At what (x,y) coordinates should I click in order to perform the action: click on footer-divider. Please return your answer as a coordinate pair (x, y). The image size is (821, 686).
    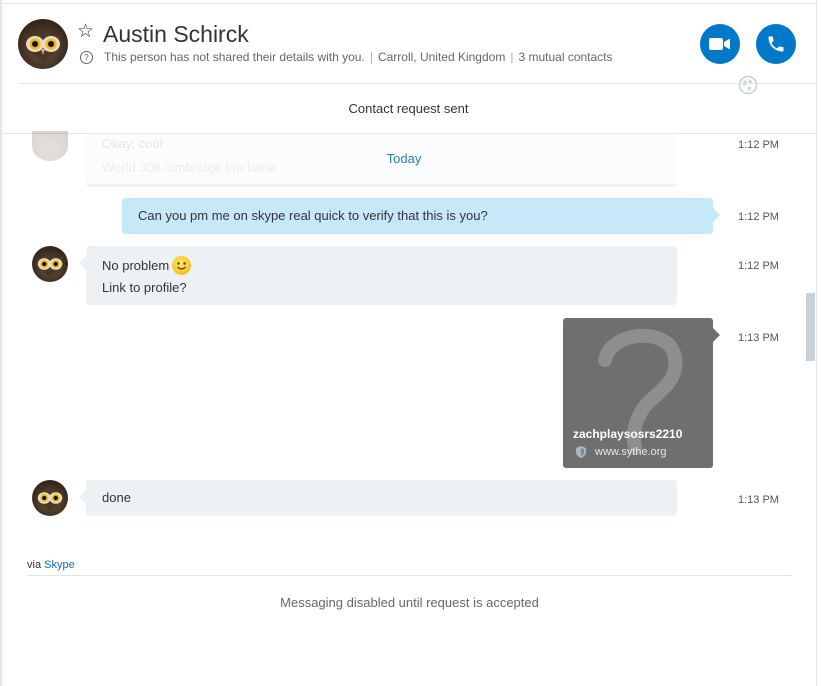
    Looking at the image, I should click on (409, 575).